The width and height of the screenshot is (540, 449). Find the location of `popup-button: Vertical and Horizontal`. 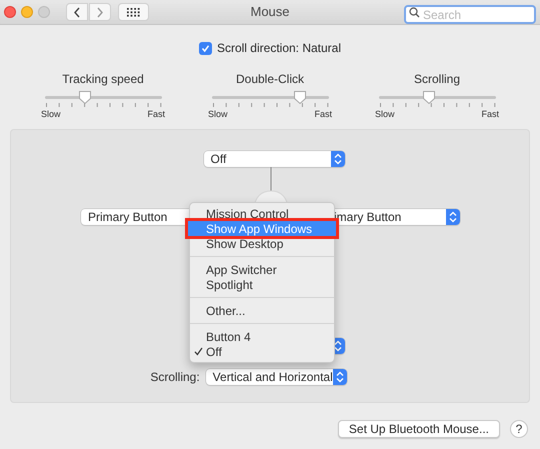

popup-button: Vertical and Horizontal is located at coordinates (276, 377).